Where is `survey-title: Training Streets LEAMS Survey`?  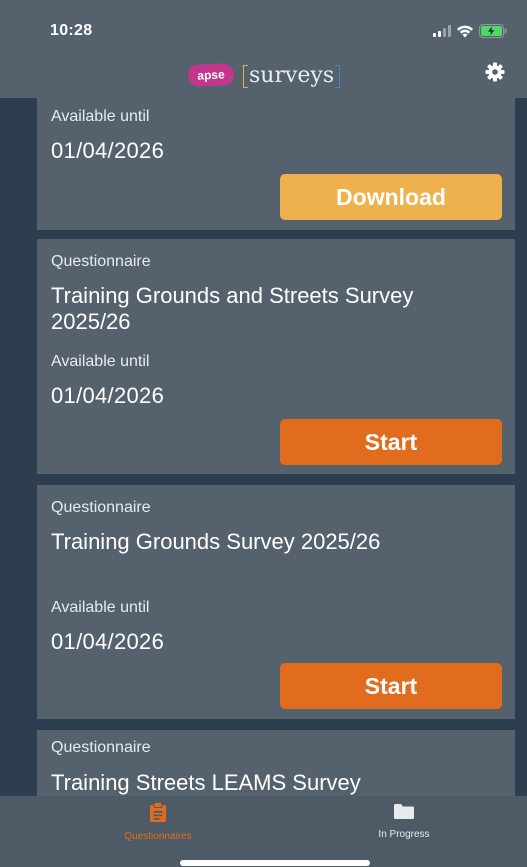
survey-title: Training Streets LEAMS Survey is located at coordinates (206, 782).